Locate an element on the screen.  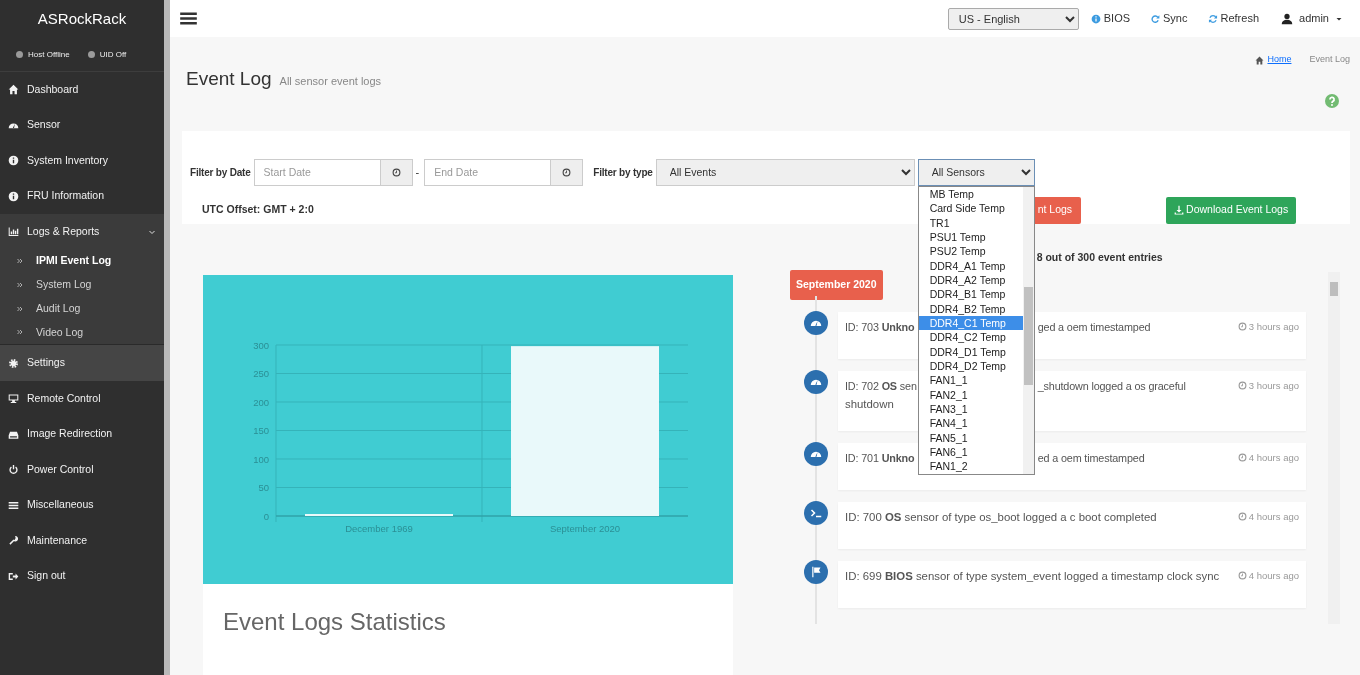
event-text: ID: 699 BIOS sensor of type system_event logged a timestamp clock sync is located at coordinates (1033, 576).